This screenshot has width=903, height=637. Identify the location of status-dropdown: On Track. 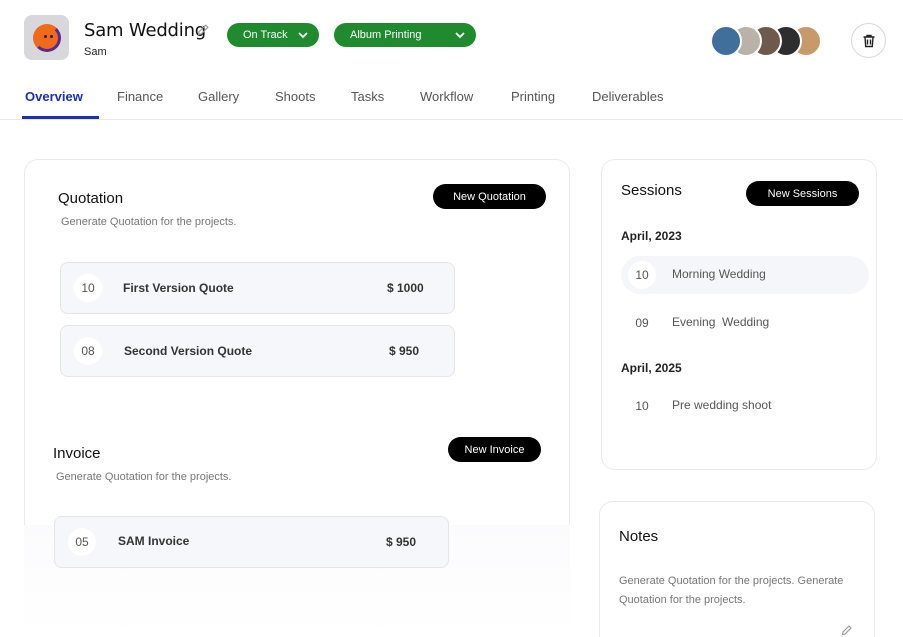
(273, 35).